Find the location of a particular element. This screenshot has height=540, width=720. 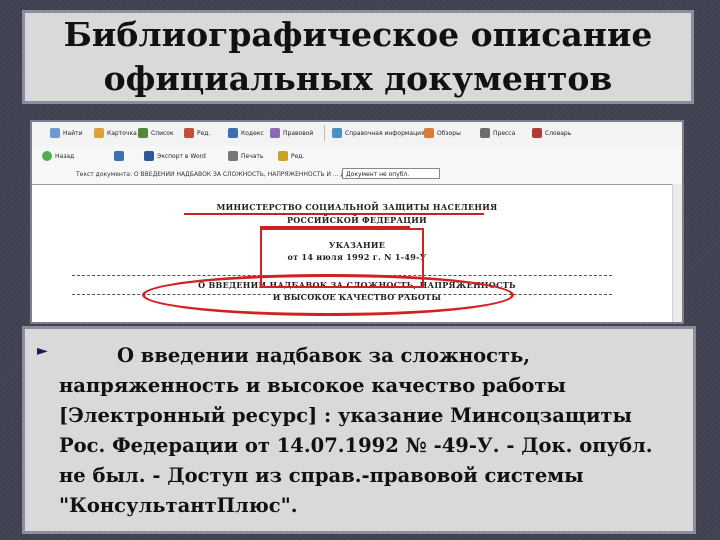

toolbar-button-dictionary: Словарь is located at coordinates (551, 133).